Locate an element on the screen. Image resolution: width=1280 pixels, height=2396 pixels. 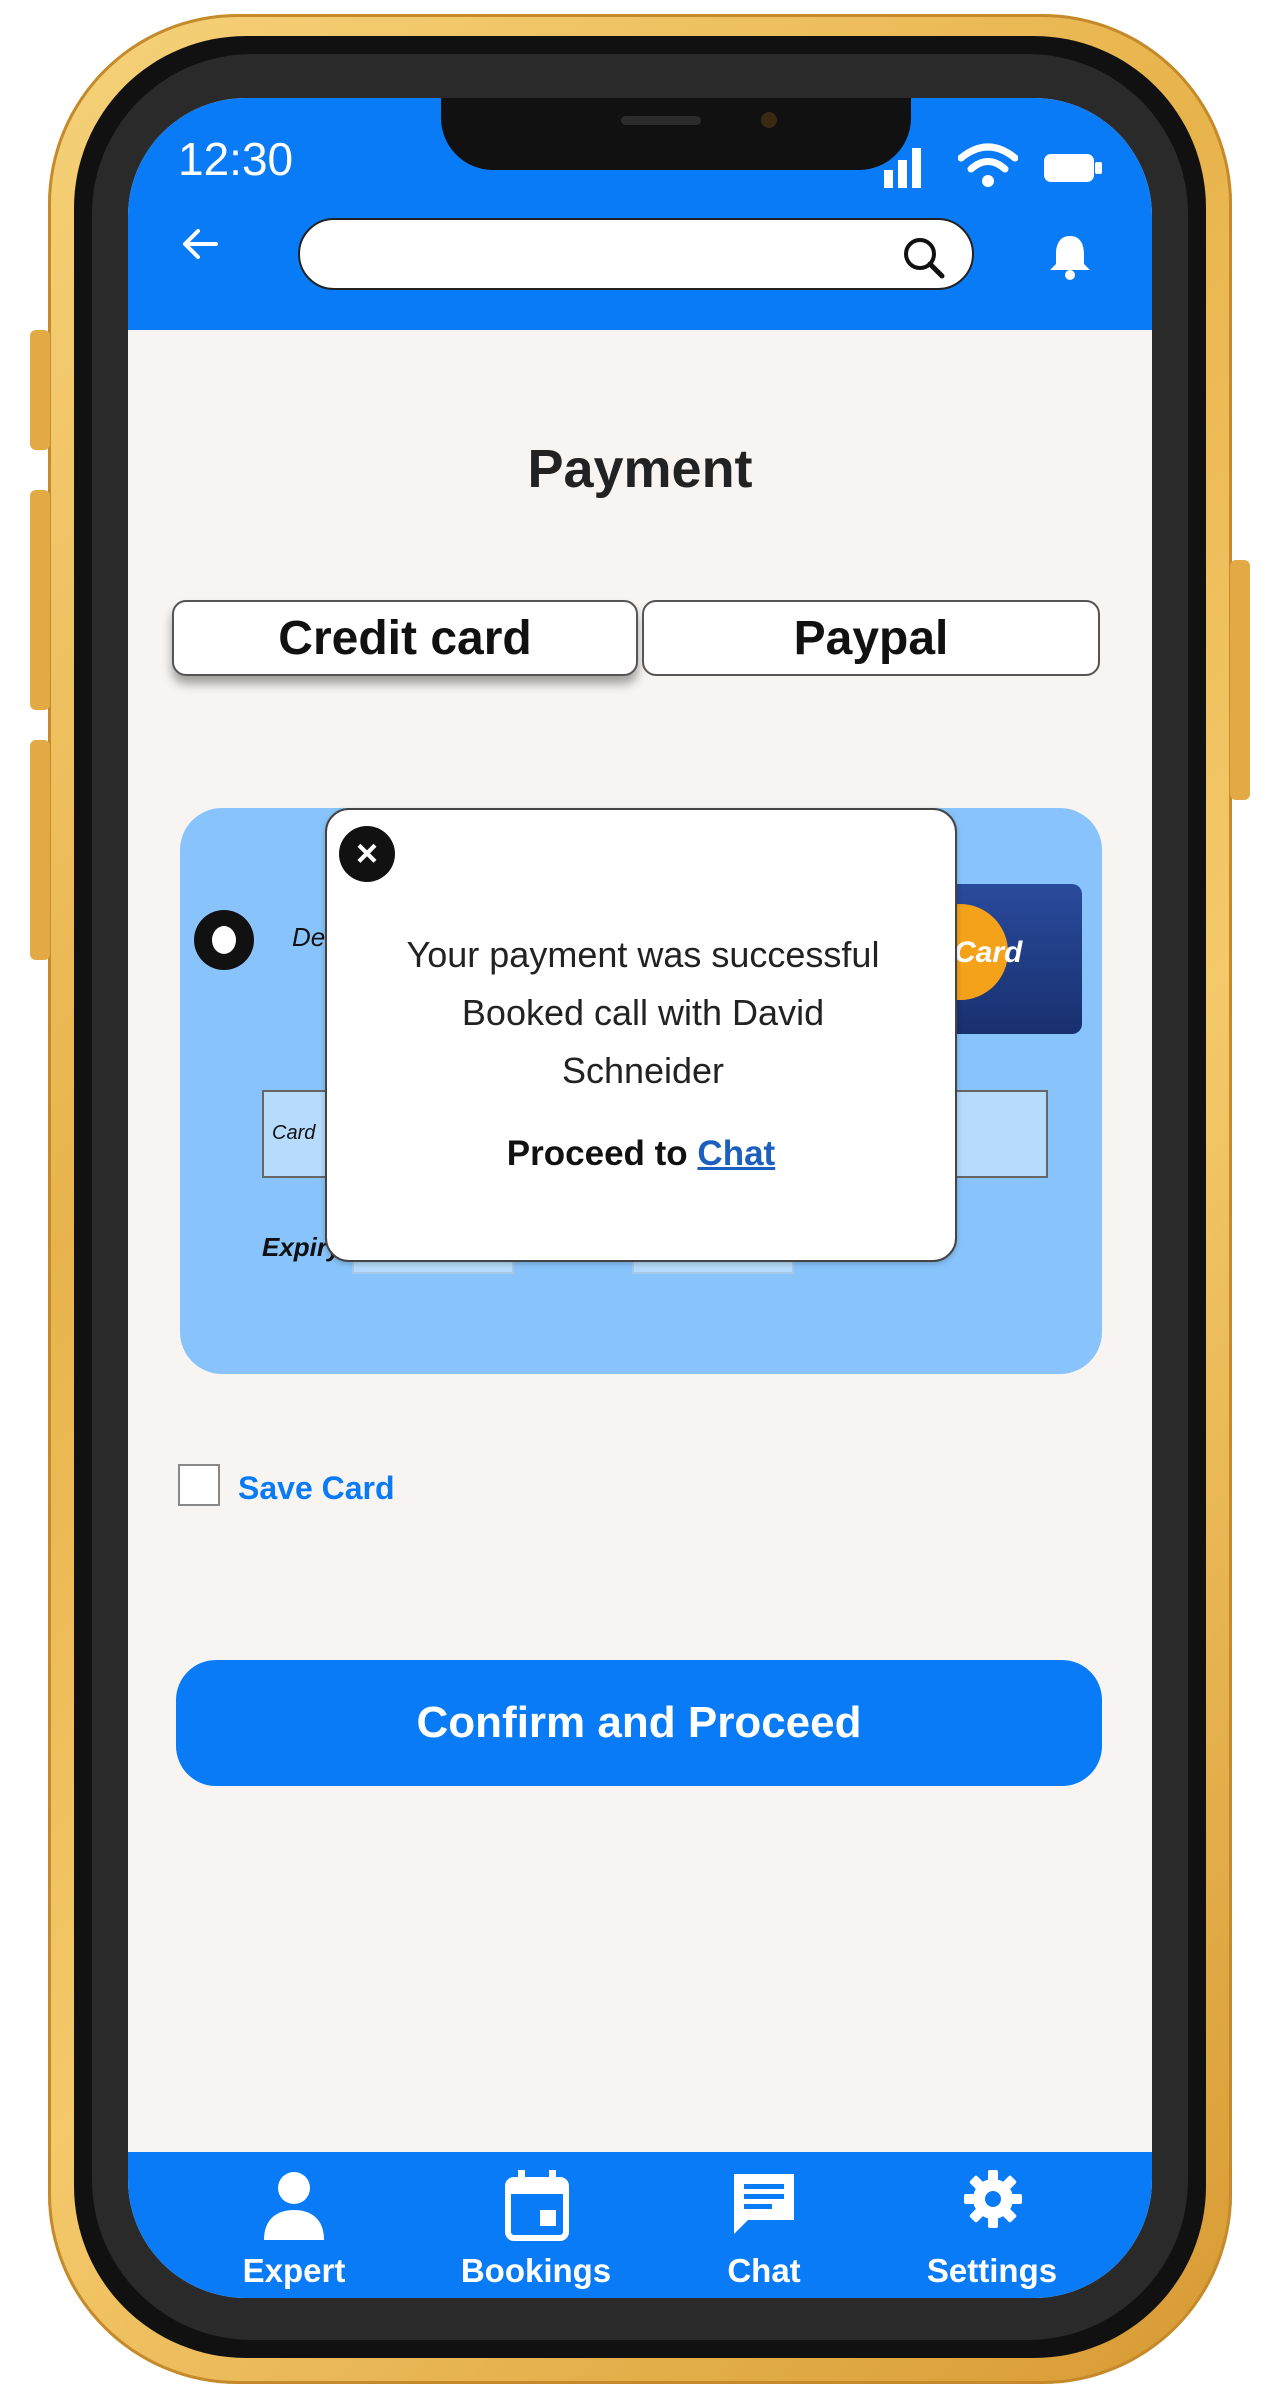
chat-icon is located at coordinates (764, 2204).